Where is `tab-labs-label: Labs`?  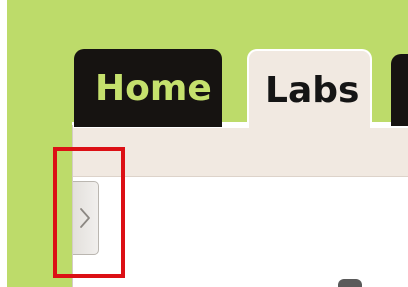
tab-labs-label: Labs is located at coordinates (312, 90).